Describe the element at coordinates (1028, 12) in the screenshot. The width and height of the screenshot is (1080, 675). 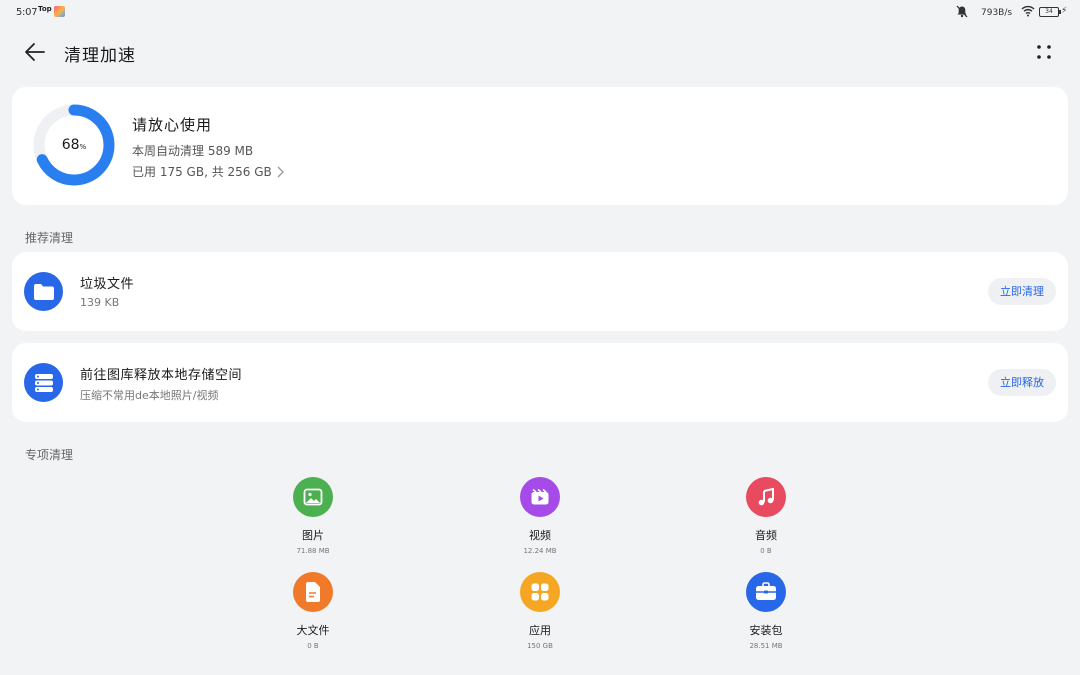
I see `wifi-icon` at that location.